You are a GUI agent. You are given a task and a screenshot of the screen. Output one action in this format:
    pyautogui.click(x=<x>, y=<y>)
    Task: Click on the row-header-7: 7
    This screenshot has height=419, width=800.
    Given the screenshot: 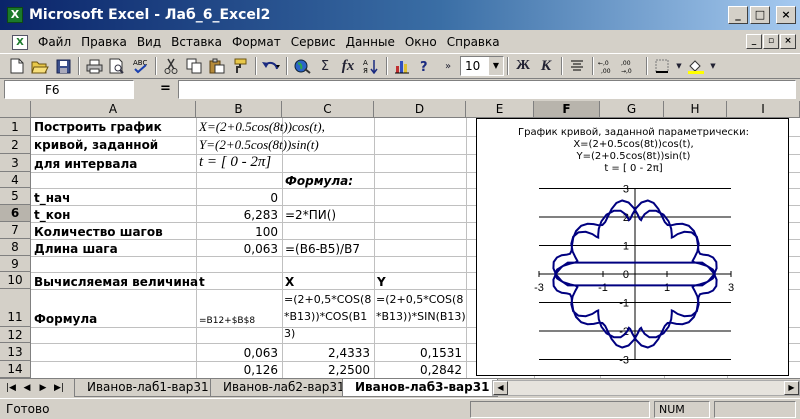 What is the action you would take?
    pyautogui.click(x=15, y=230)
    